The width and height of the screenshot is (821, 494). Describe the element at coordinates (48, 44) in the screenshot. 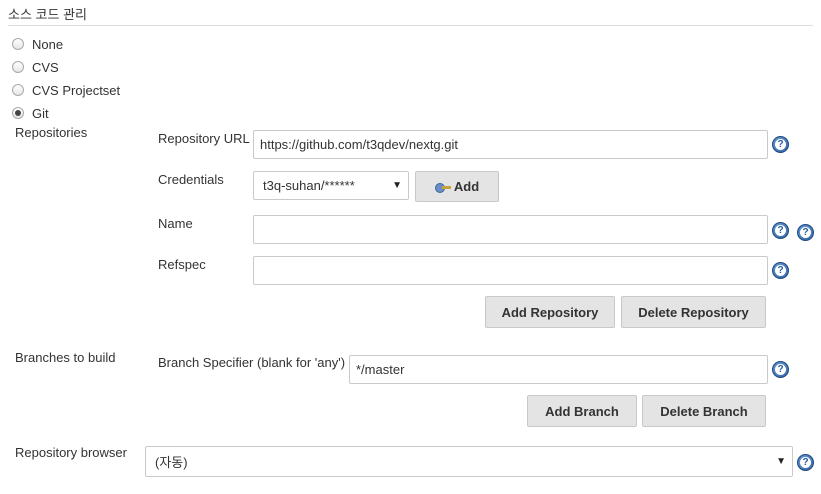

I see `radio-label-none: None` at that location.